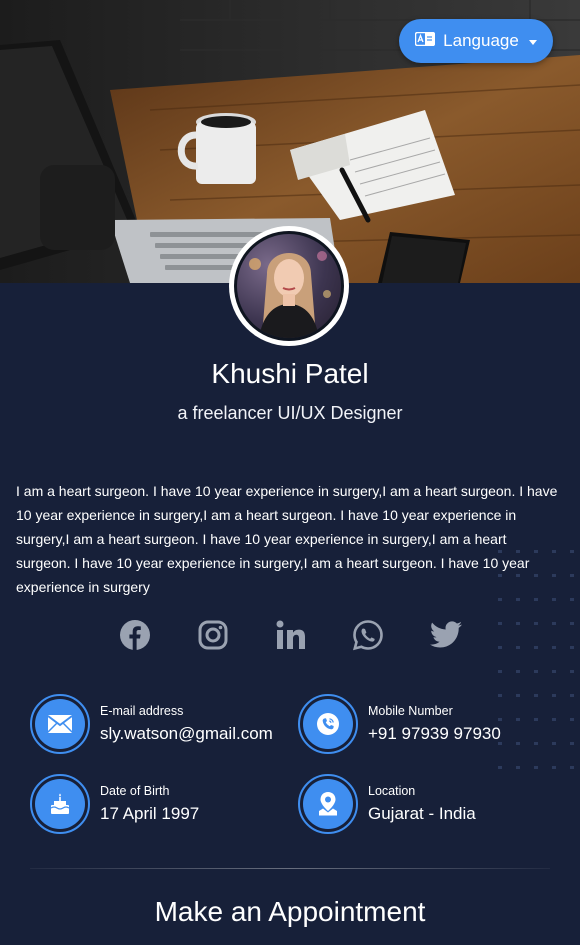  I want to click on envelope-icon, so click(60, 724).